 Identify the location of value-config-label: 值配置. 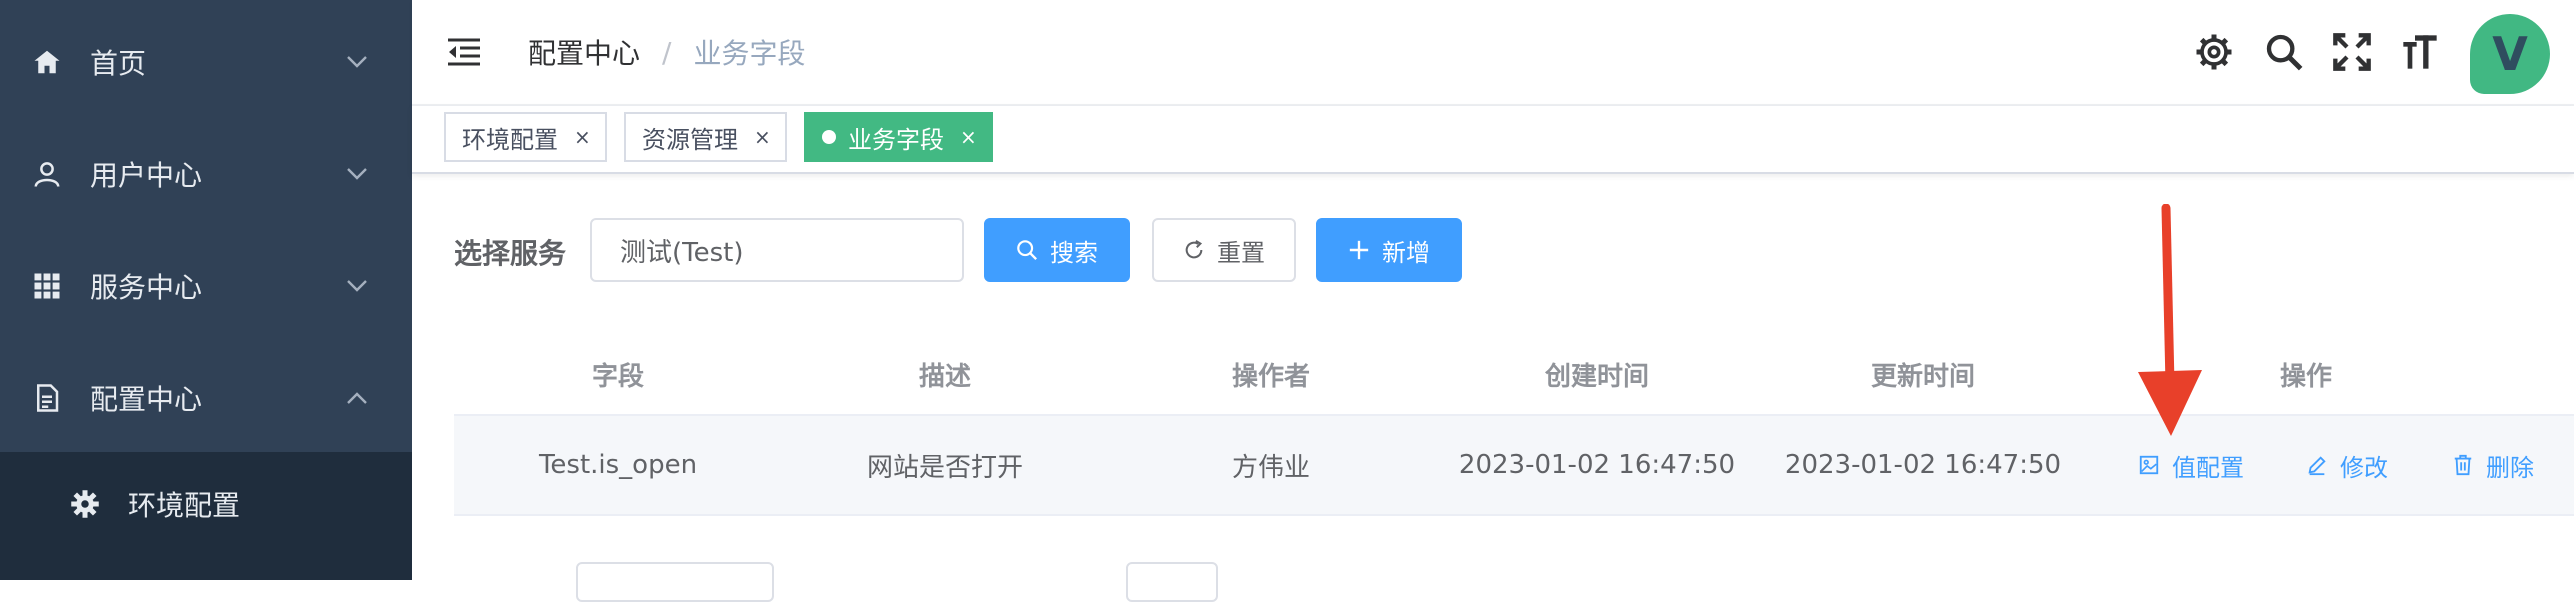
(2208, 467).